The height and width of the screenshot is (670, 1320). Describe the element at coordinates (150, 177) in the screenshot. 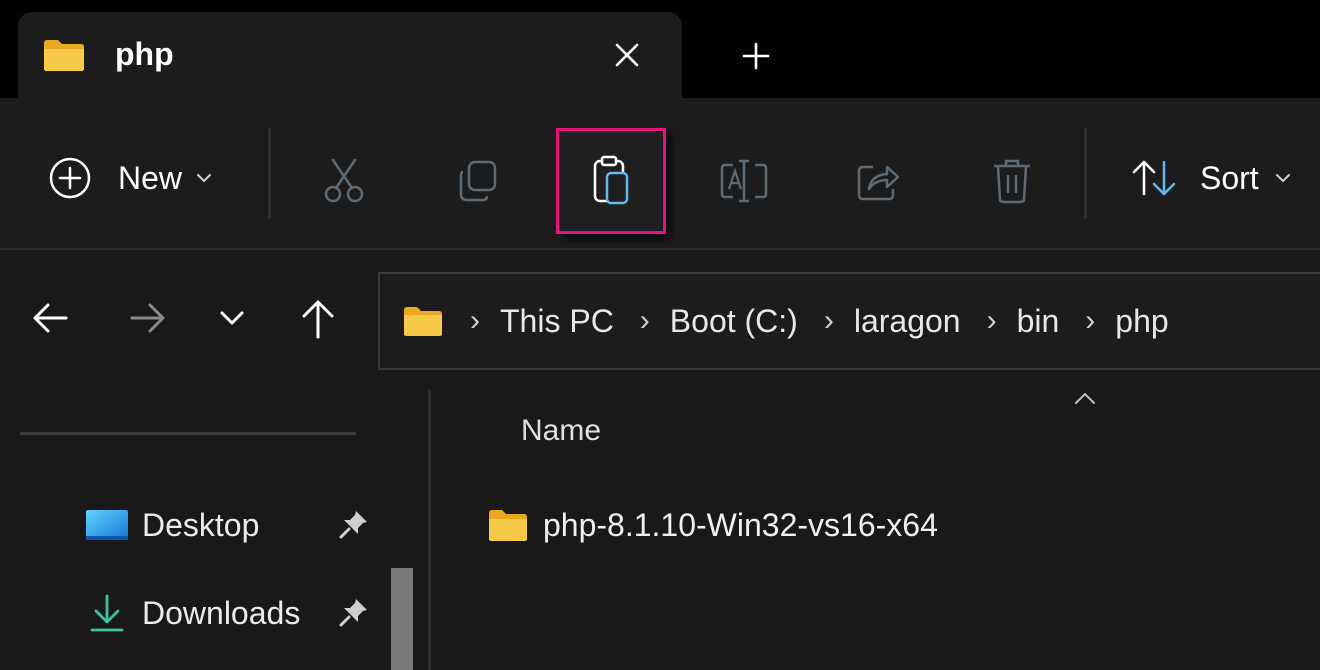

I see `new-button-label: New` at that location.